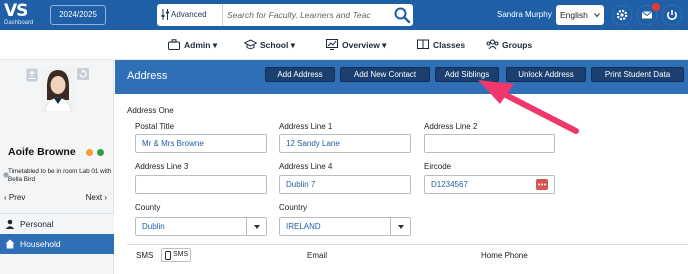 The height and width of the screenshot is (274, 688). Describe the element at coordinates (317, 255) in the screenshot. I see `email-column-header: Email` at that location.